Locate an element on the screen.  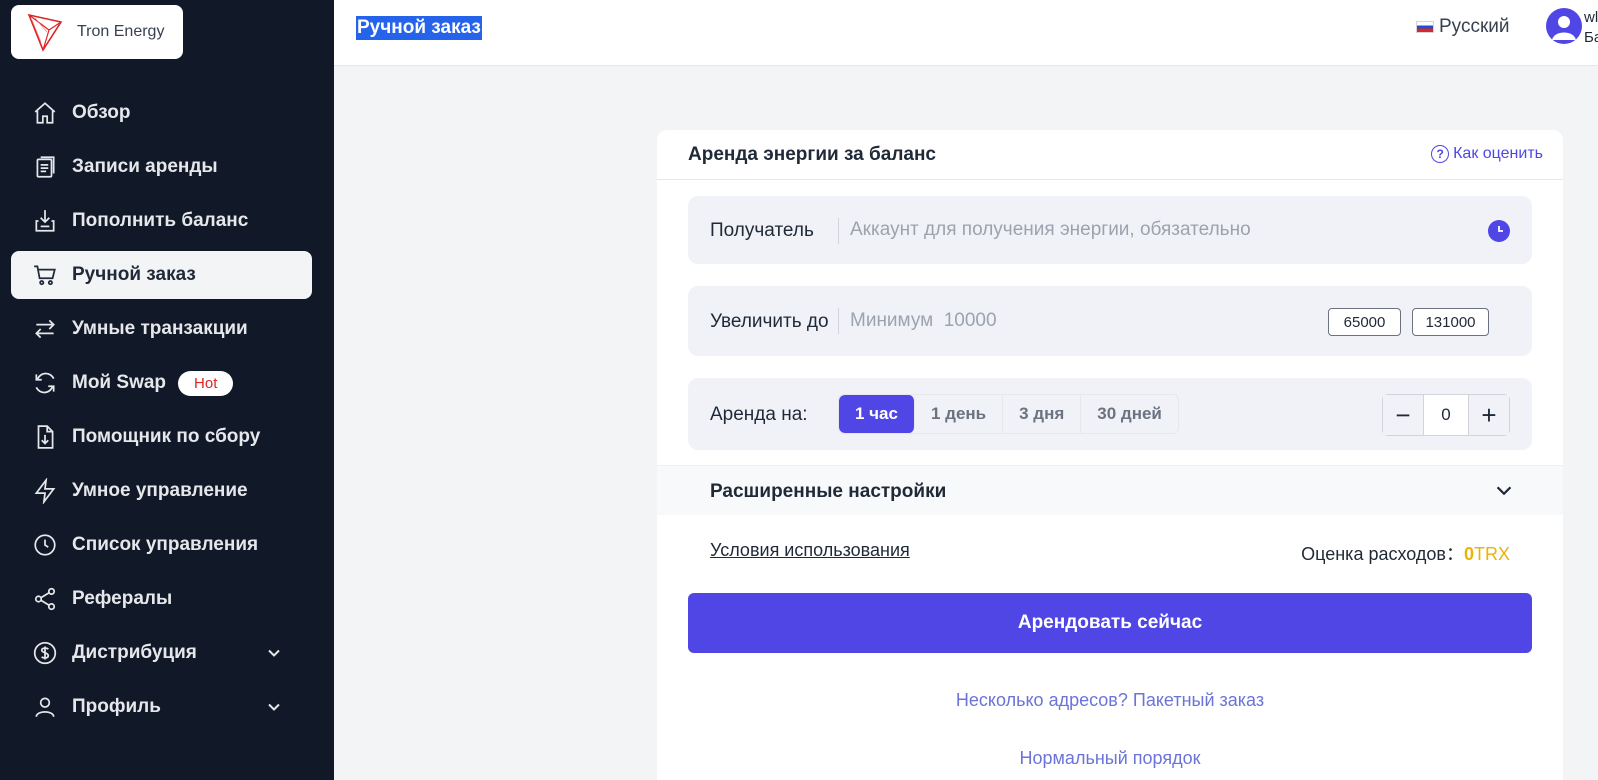
how-to-estimate-link: ? Как оценить is located at coordinates (1487, 154).